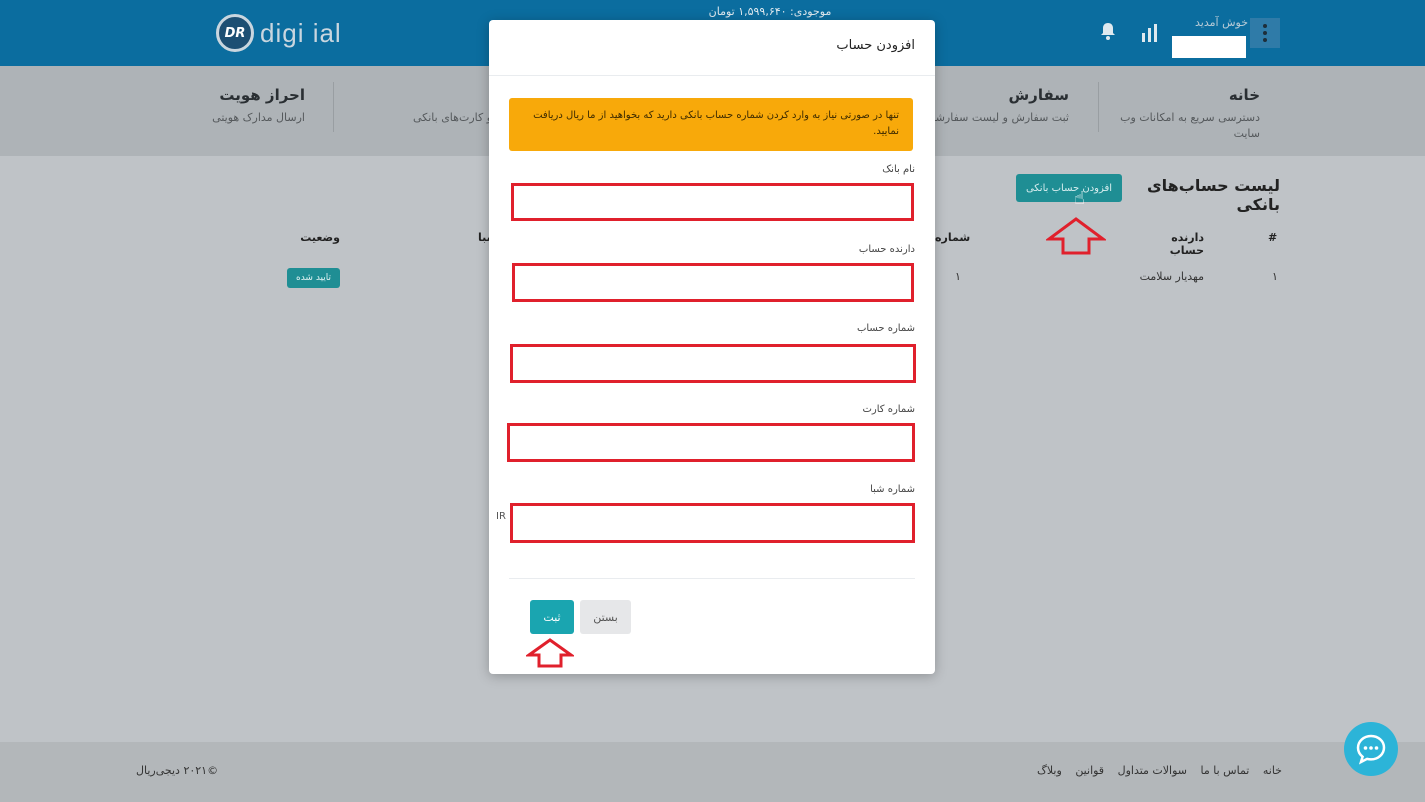  What do you see at coordinates (301, 32) in the screenshot?
I see `logo-text: digi ial` at bounding box center [301, 32].